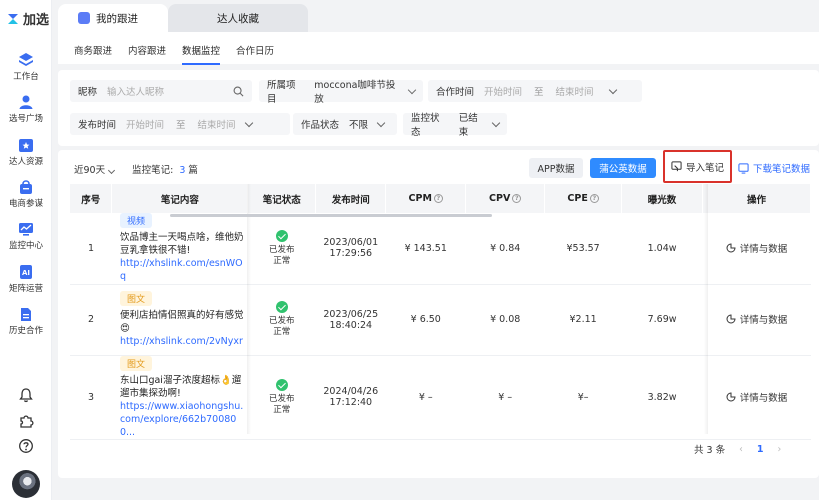 The height and width of the screenshot is (500, 819). Describe the element at coordinates (26, 102) in the screenshot. I see `user-icon` at that location.